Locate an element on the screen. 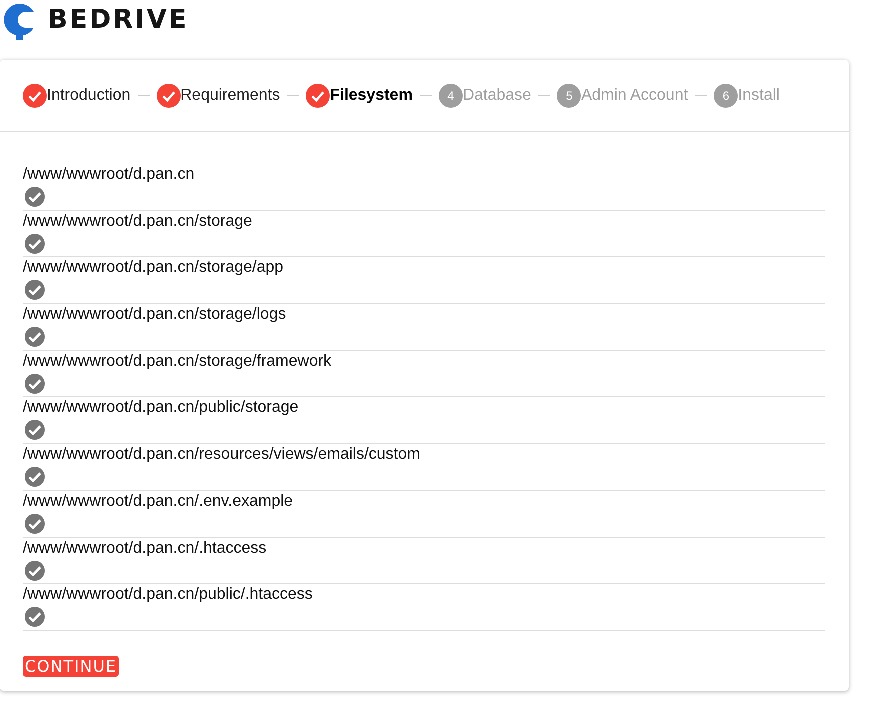 Image resolution: width=879 pixels, height=704 pixels. path-text: /www/wwwroot/d.pan.cn/storage/logs is located at coordinates (154, 315).